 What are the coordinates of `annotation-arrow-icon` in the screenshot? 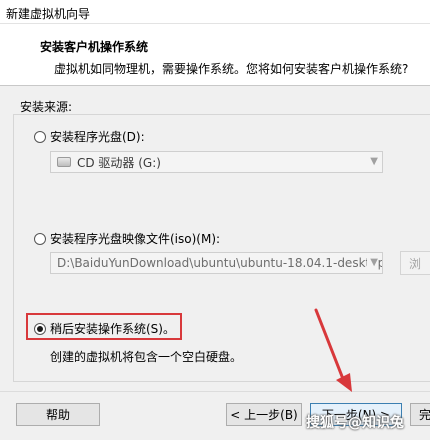 It's located at (333, 350).